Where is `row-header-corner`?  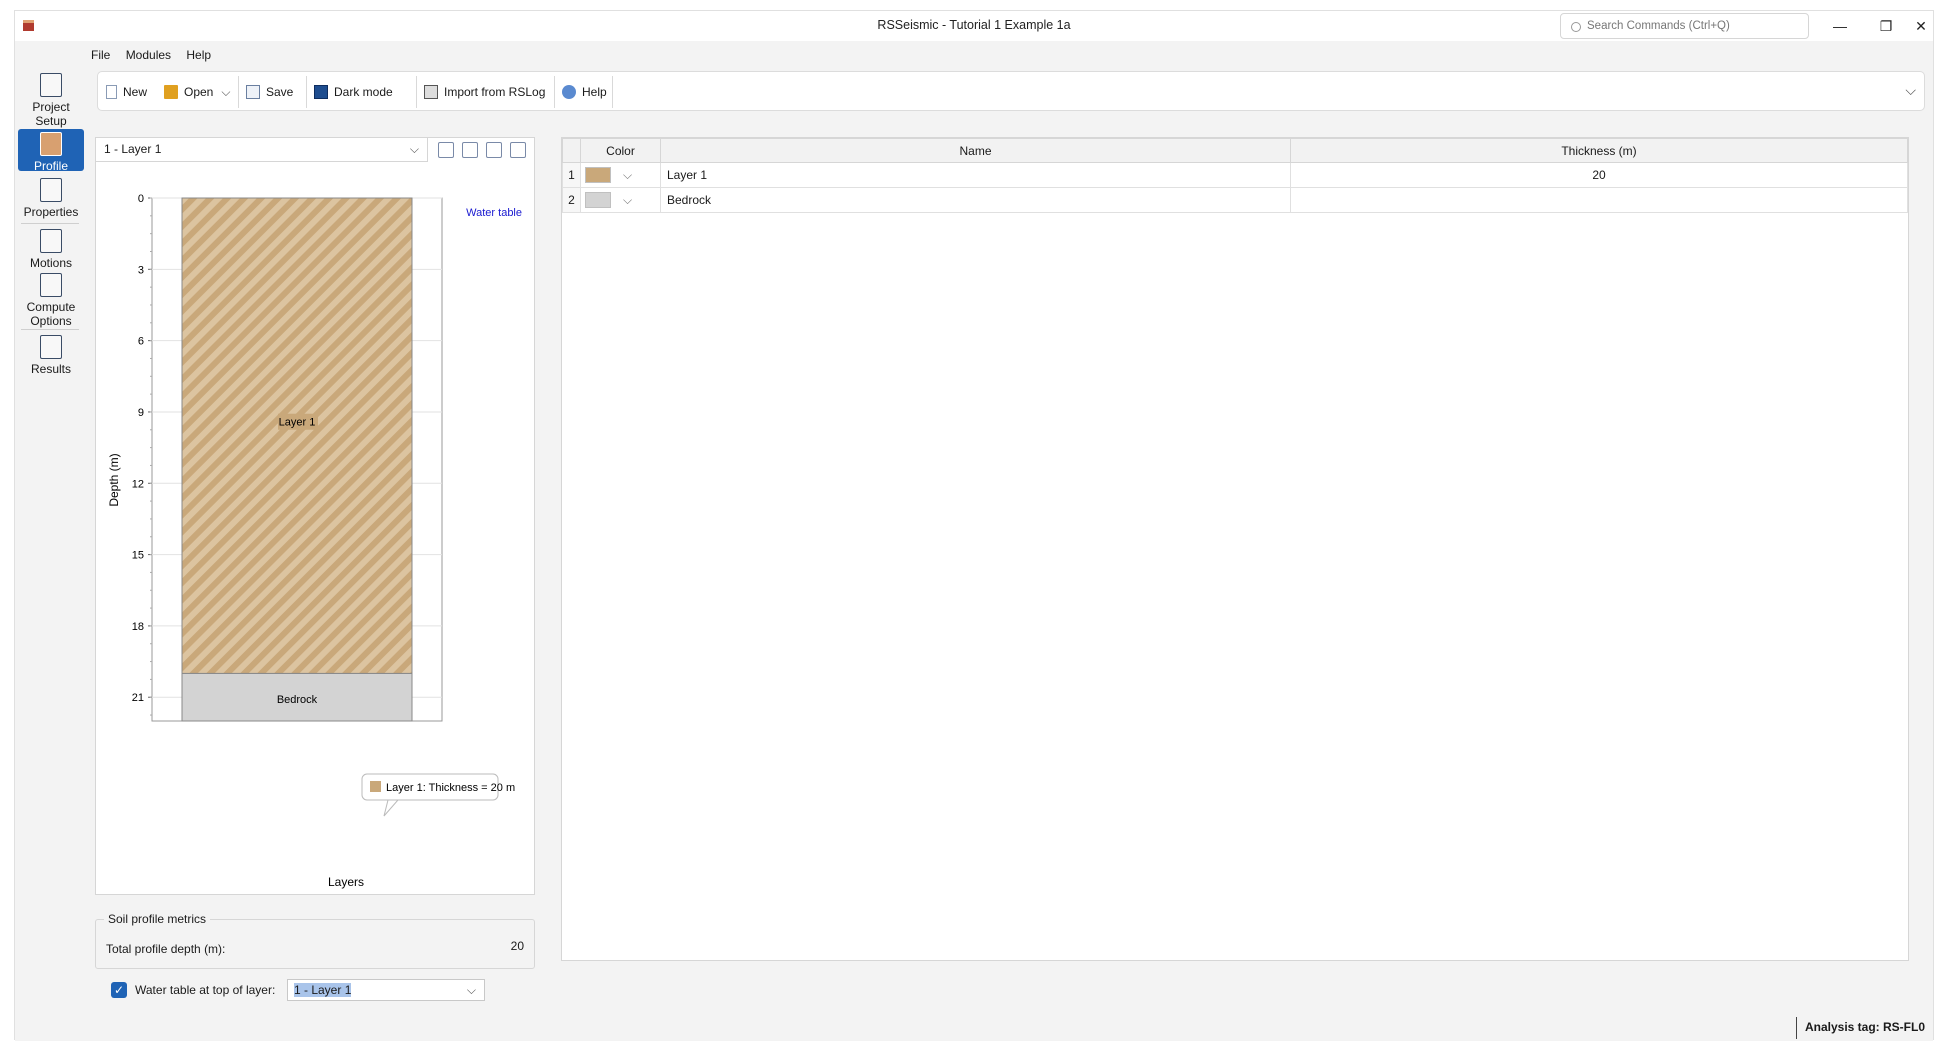
row-header-corner is located at coordinates (571, 150).